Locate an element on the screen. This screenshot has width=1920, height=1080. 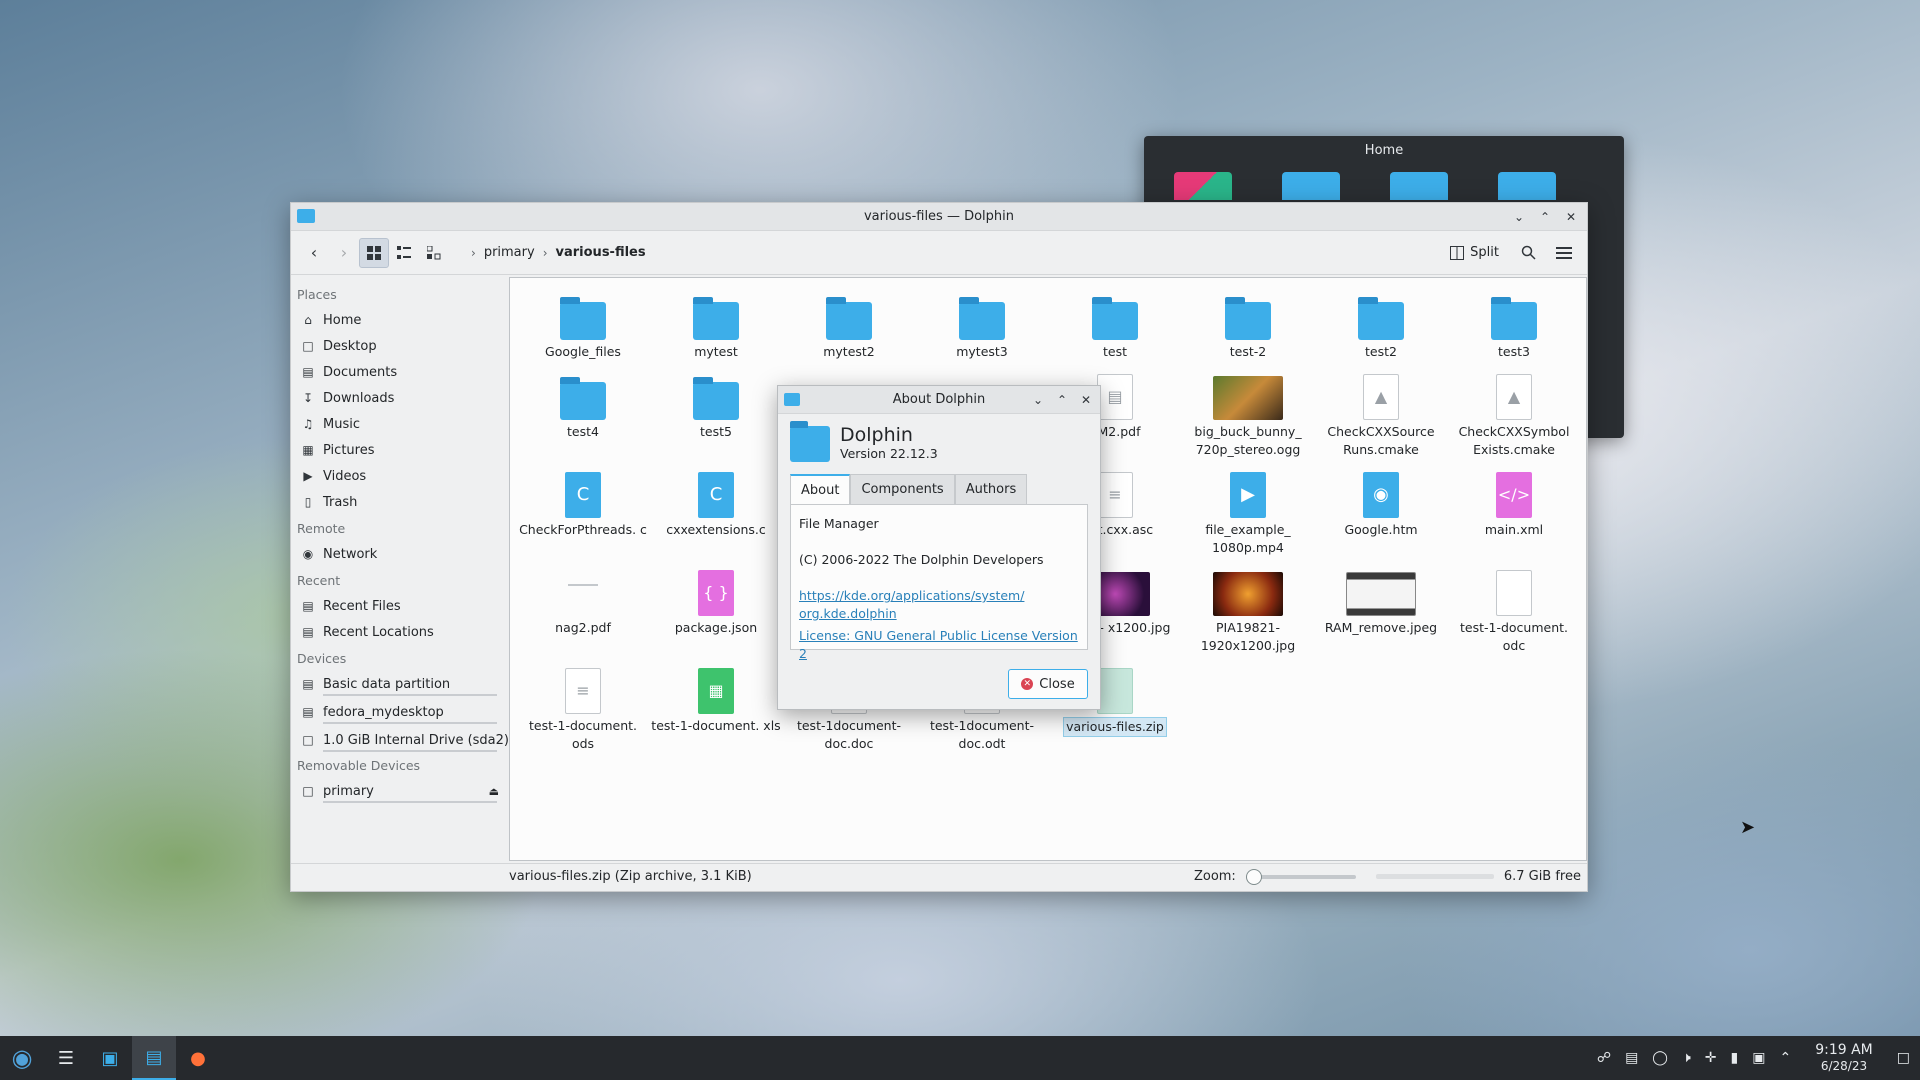
places-item-desktop: □ Desktop is located at coordinates (403, 346).